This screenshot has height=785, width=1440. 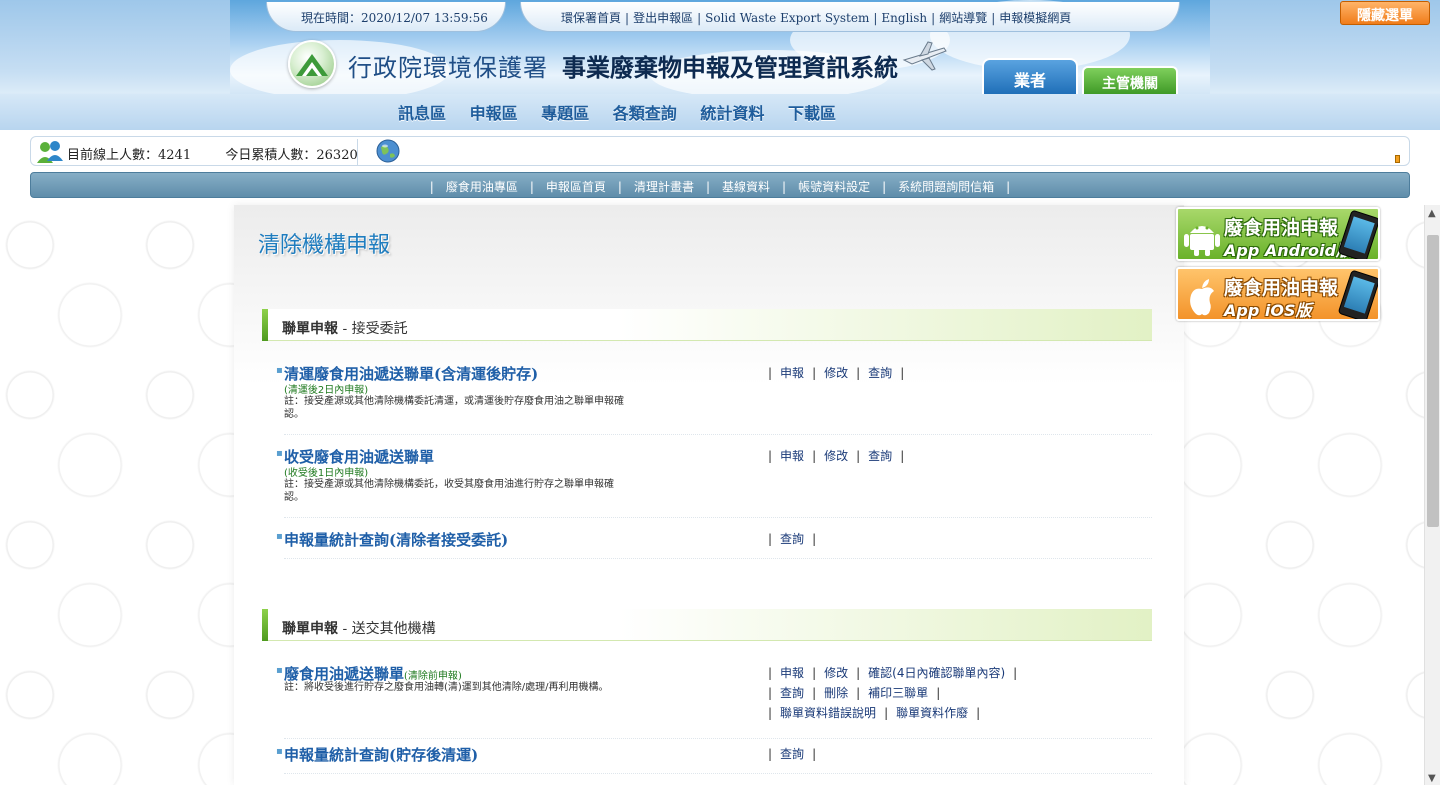 What do you see at coordinates (326, 390) in the screenshot?
I see `deadline-note: (清運後2日內申報)` at bounding box center [326, 390].